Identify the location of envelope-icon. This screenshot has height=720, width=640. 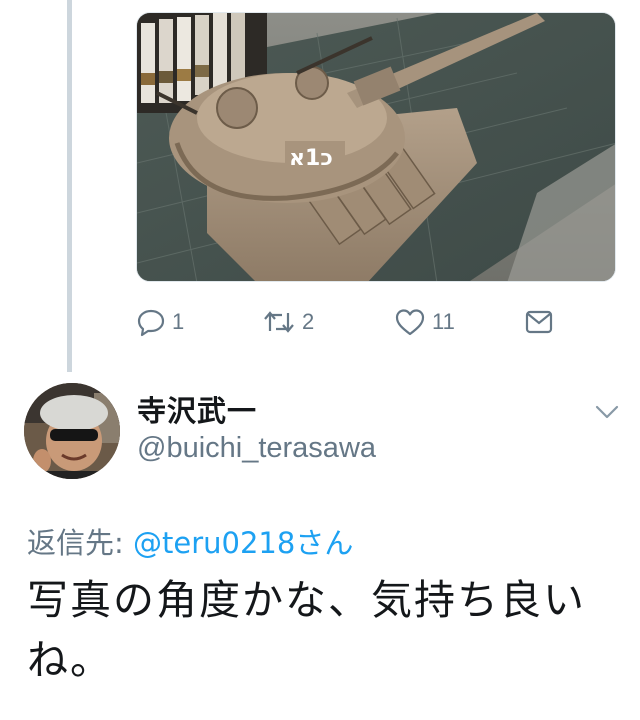
(539, 322).